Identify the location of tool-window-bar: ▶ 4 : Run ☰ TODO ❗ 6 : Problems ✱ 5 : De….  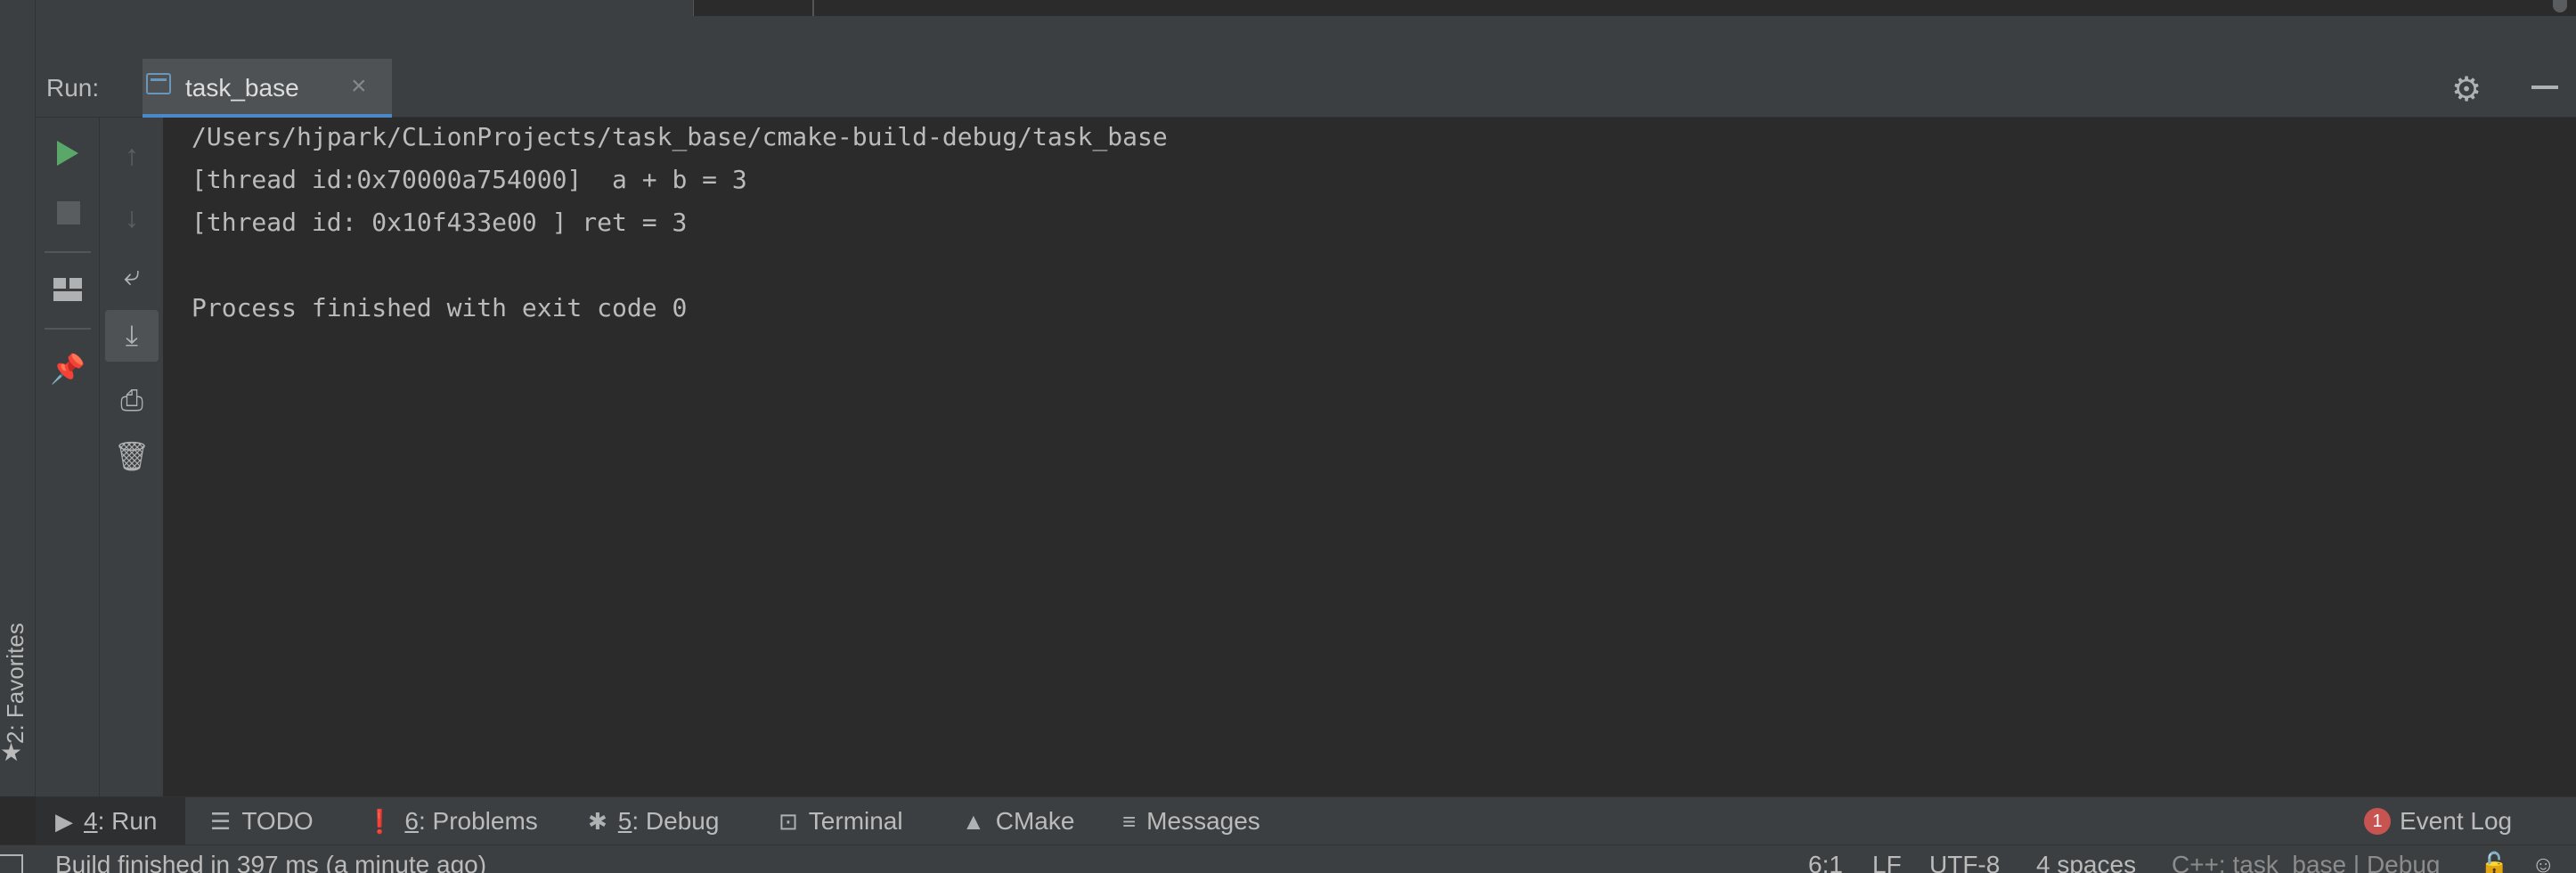
(1306, 821).